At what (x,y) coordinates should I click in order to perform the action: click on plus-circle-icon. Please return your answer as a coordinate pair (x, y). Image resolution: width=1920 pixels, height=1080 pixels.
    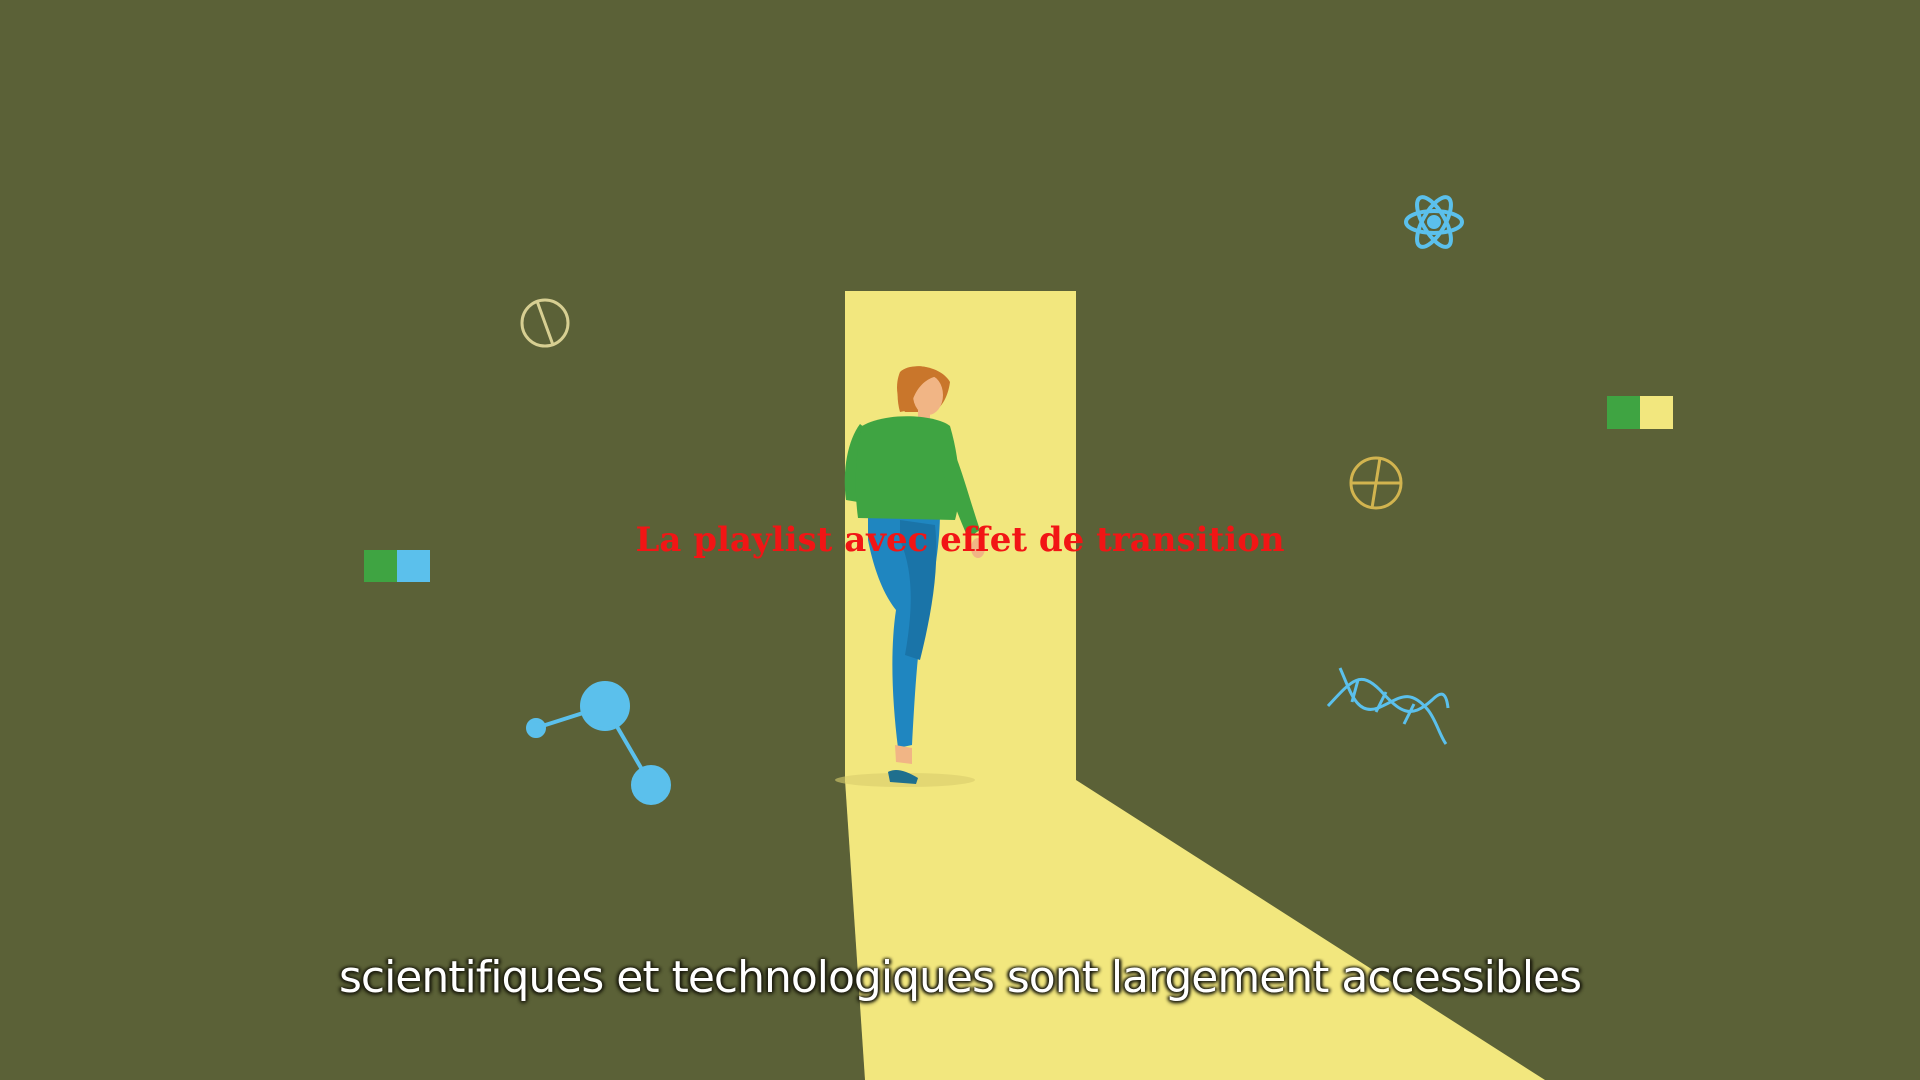
    Looking at the image, I should click on (1376, 483).